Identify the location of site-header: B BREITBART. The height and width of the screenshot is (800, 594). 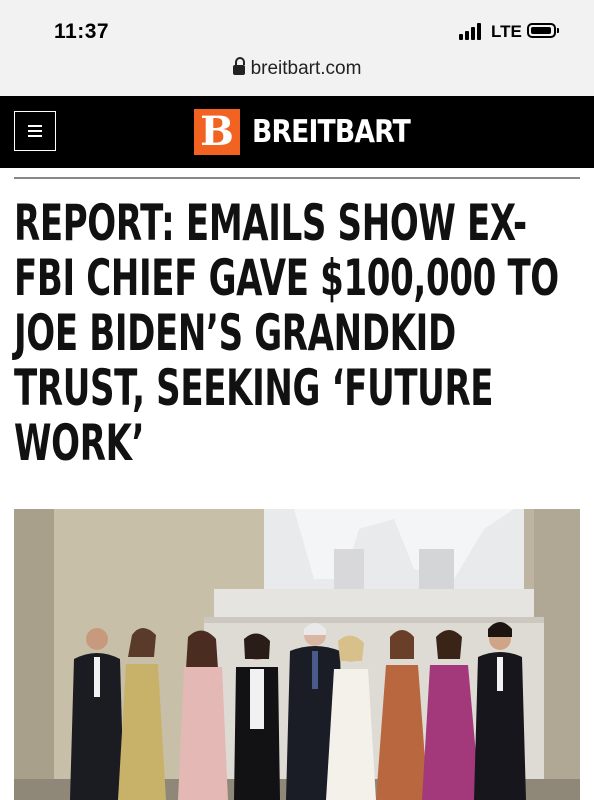
(297, 132).